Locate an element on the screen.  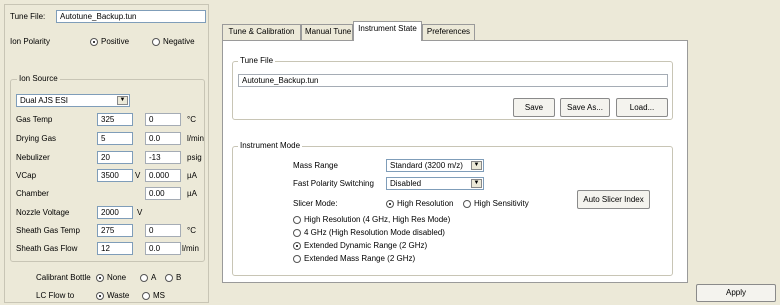
ion-source-type-value: Dual AJS ESI is located at coordinates (44, 100).